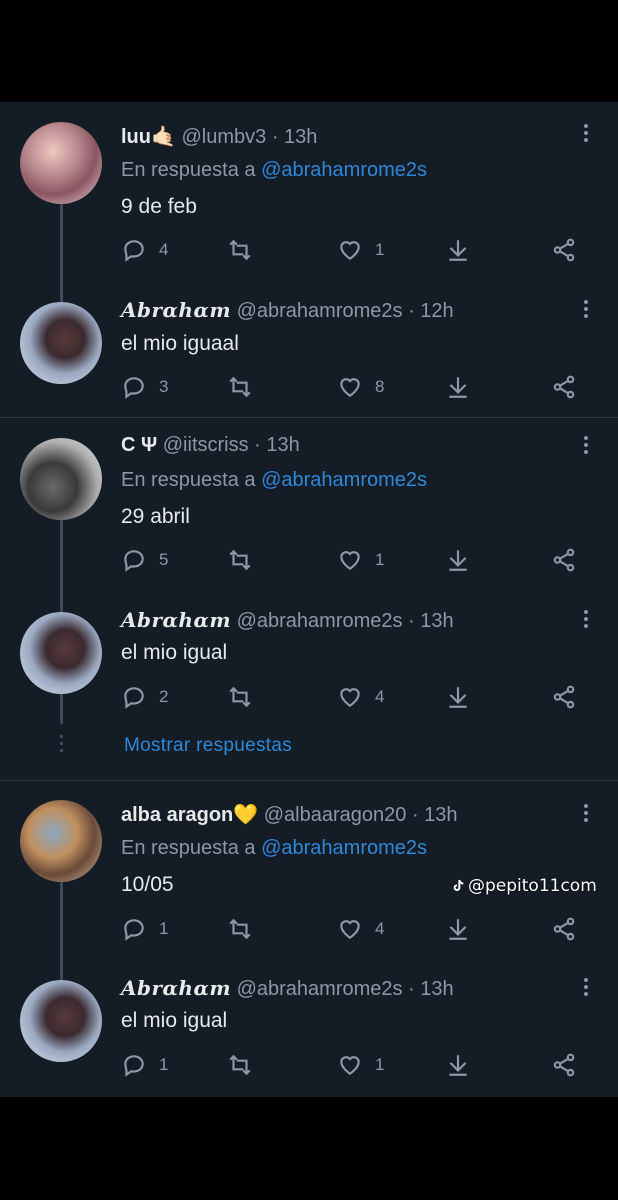  I want to click on thread-dots, so click(61, 745).